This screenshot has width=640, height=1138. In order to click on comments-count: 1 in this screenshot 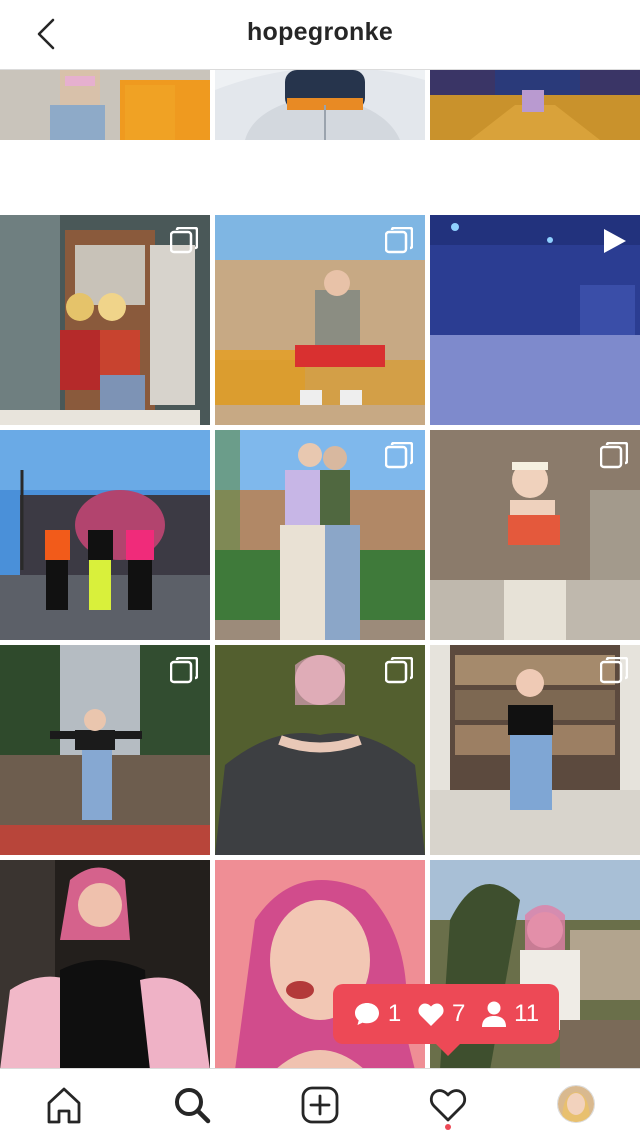, I will do `click(377, 1014)`.